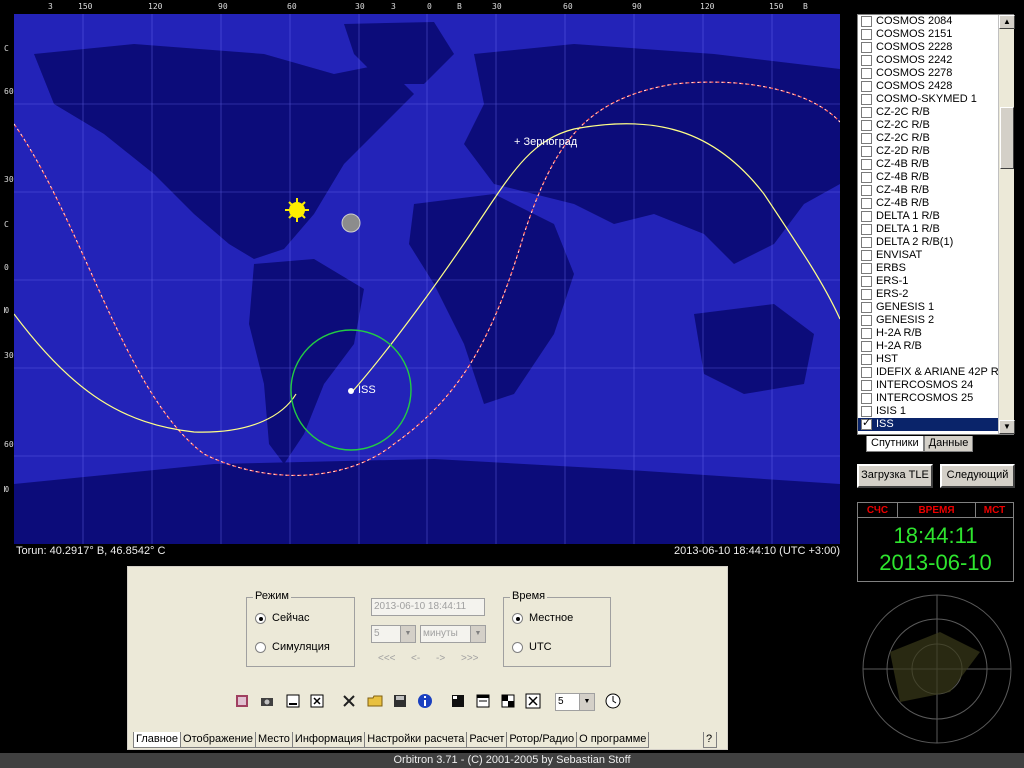  Describe the element at coordinates (542, 740) in the screenshot. I see `tab-6: Ротор/Радио` at that location.